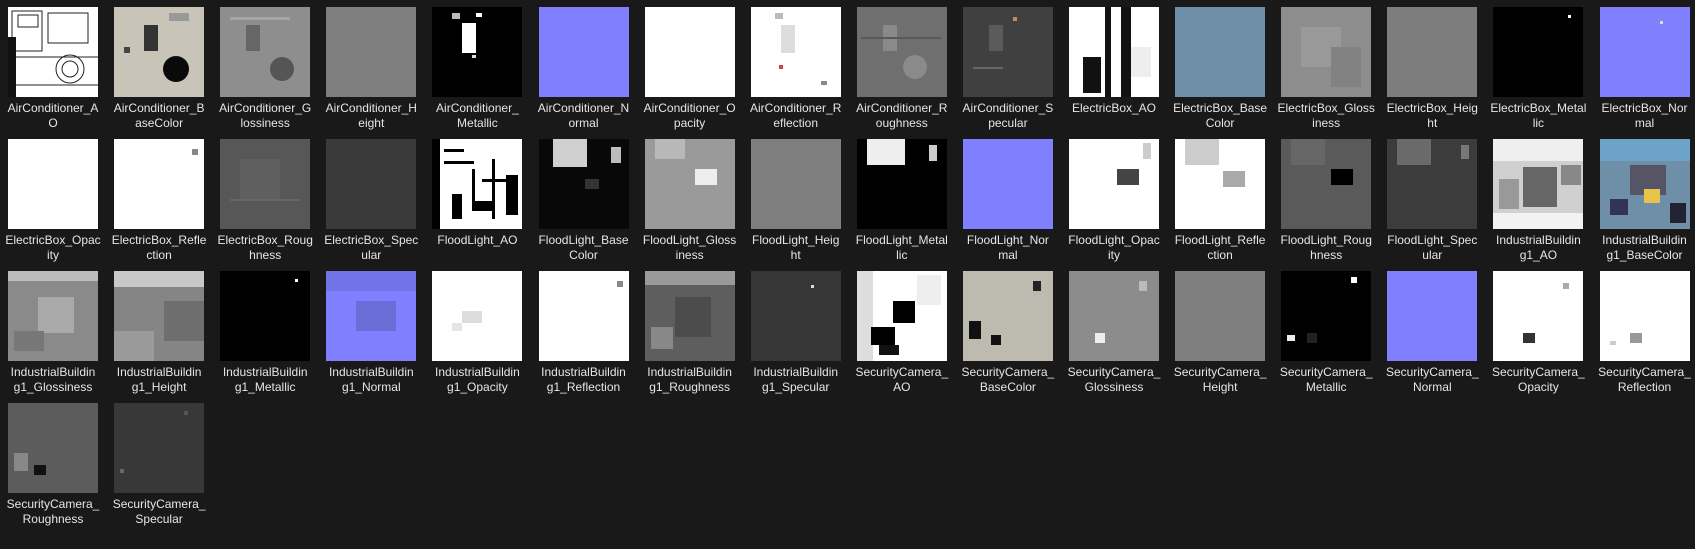 The image size is (1695, 549). What do you see at coordinates (796, 379) in the screenshot?
I see `file-name: IndustrialBuildin g1_Specular` at bounding box center [796, 379].